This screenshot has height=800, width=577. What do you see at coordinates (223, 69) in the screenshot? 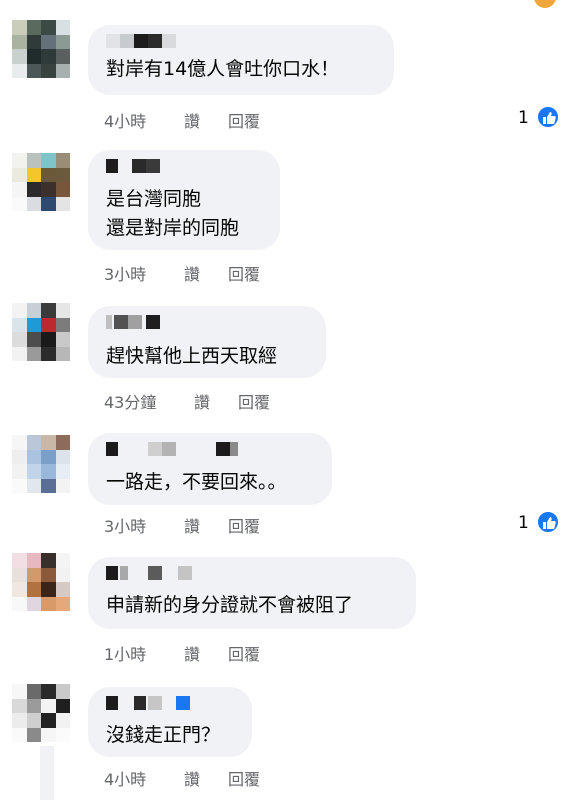
I see `comment-text: 對岸有14億人會吐你口水！` at bounding box center [223, 69].